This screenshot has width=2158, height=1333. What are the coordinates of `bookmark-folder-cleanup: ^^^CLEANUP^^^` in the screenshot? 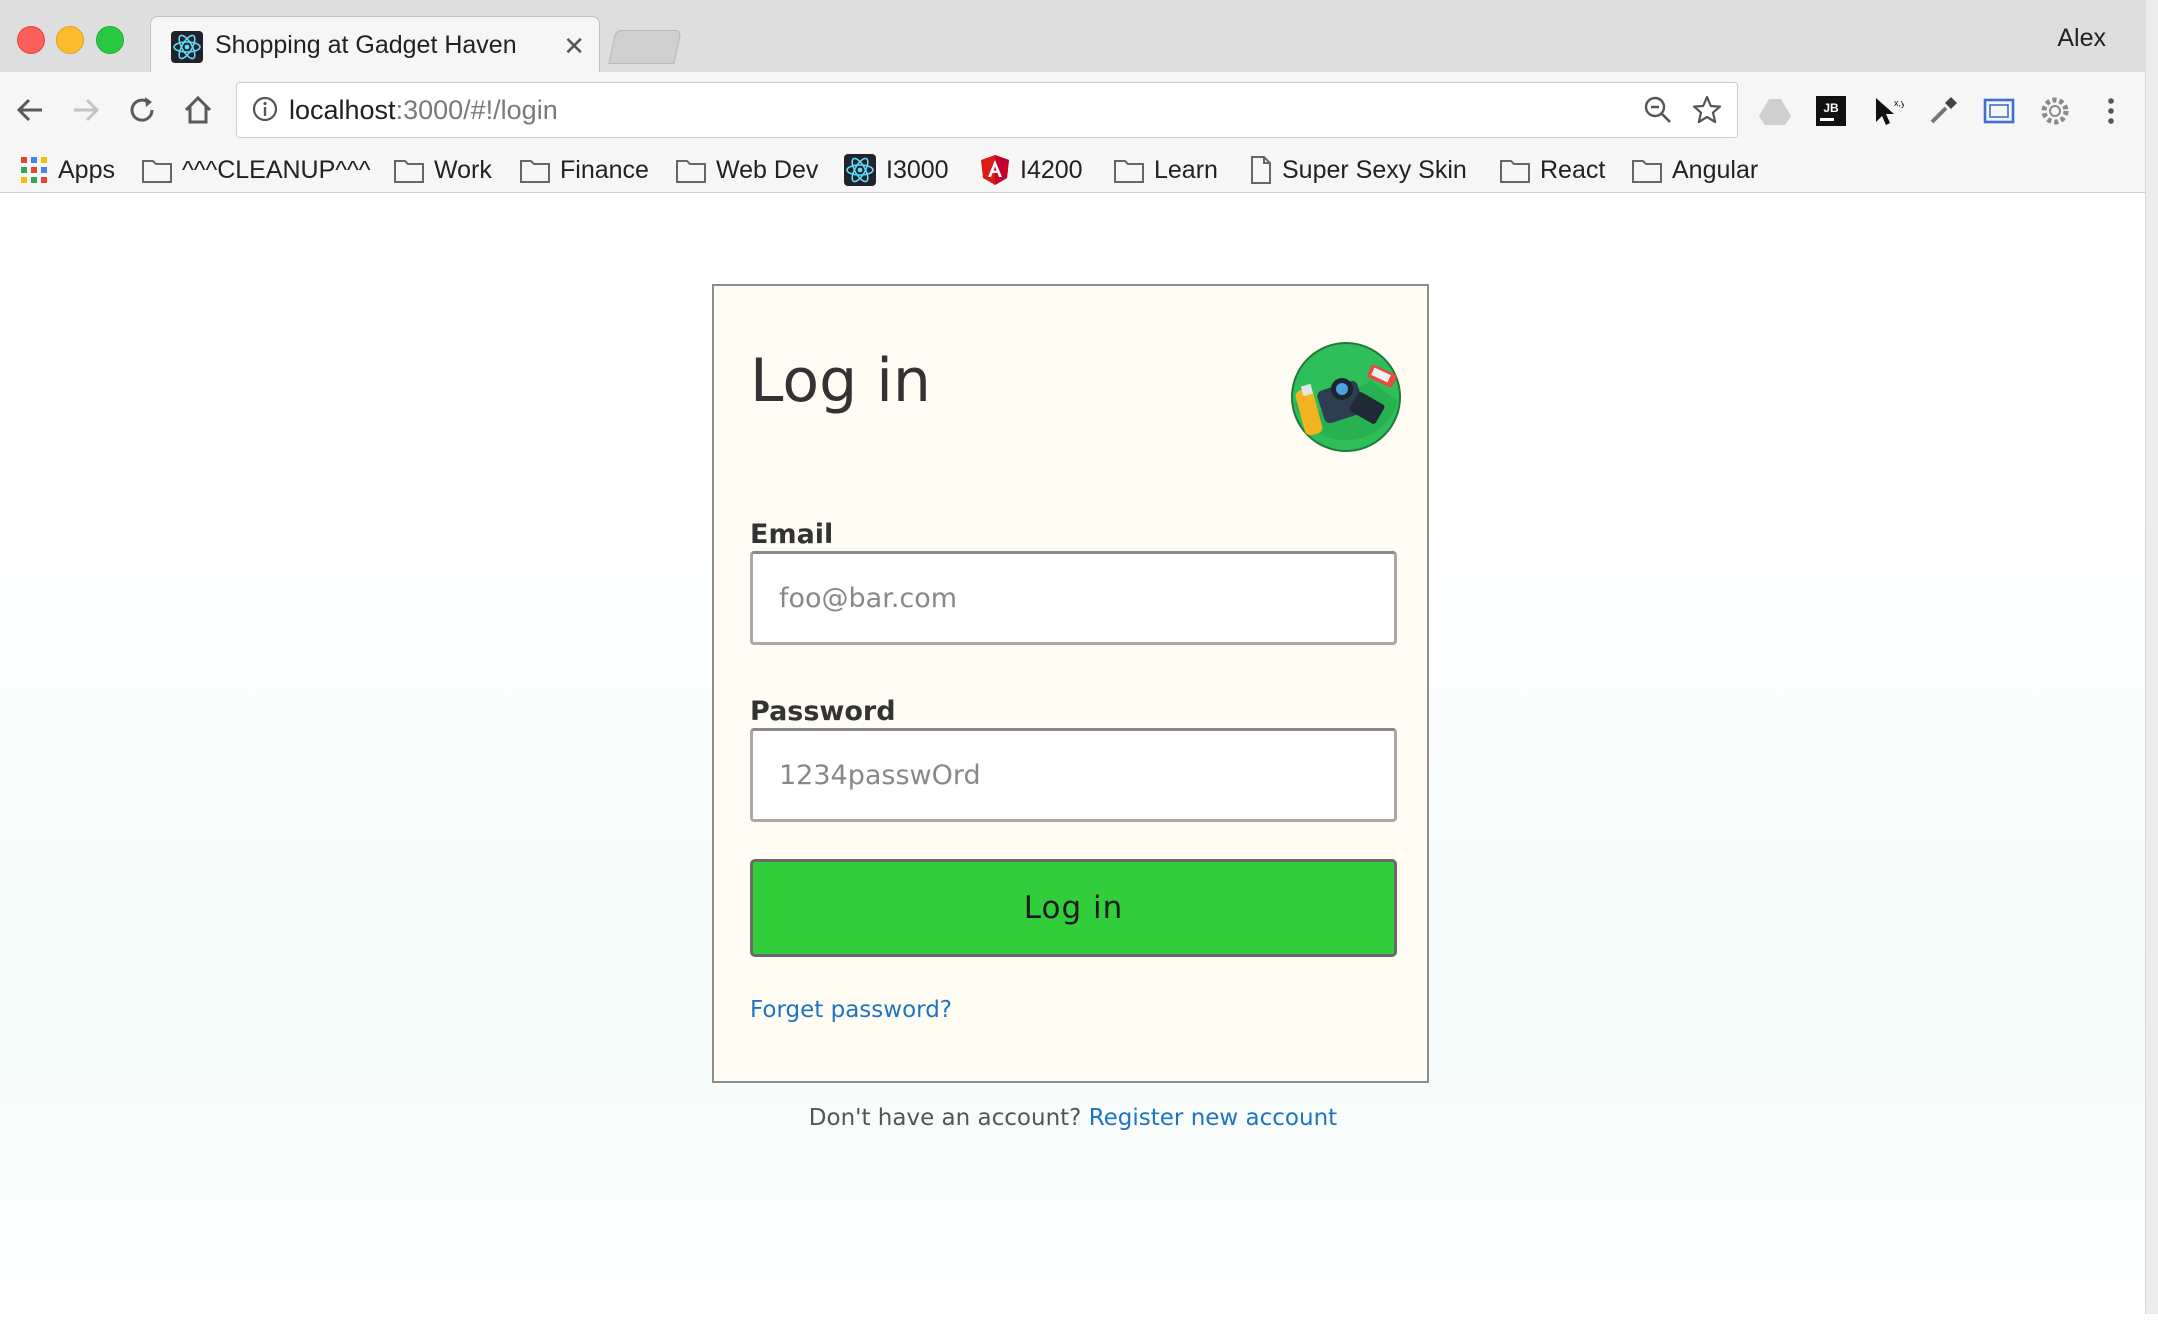 It's located at (256, 170).